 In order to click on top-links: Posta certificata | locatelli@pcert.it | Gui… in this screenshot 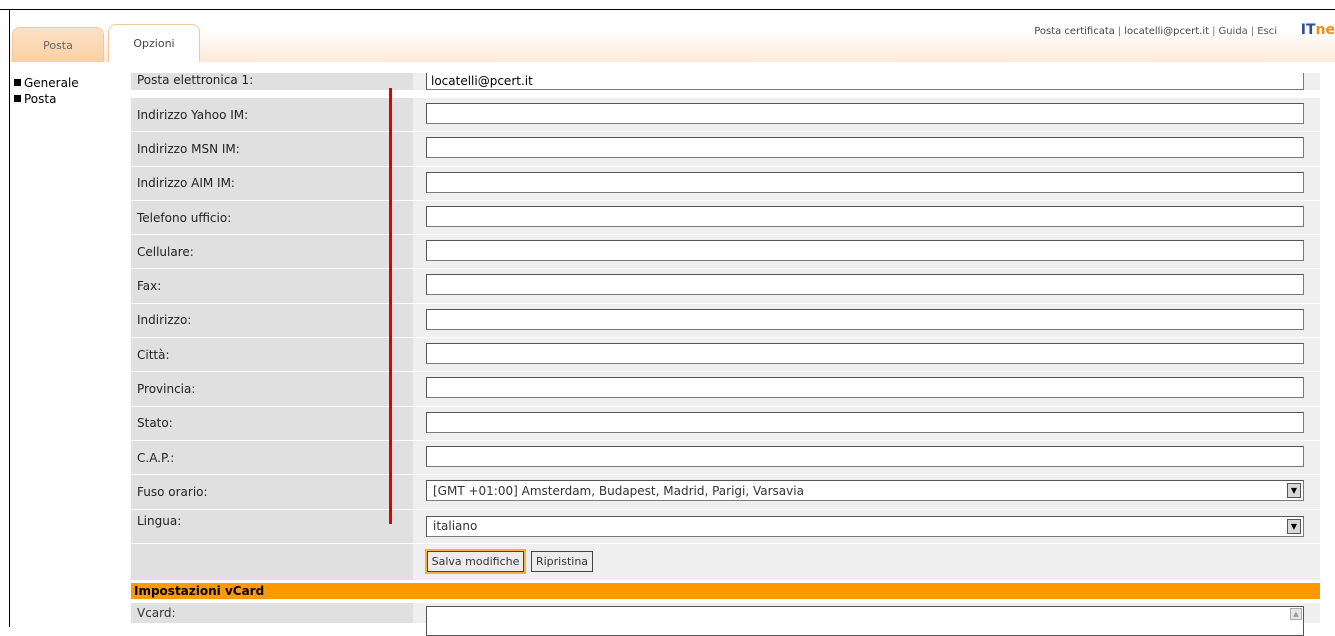, I will do `click(1155, 31)`.